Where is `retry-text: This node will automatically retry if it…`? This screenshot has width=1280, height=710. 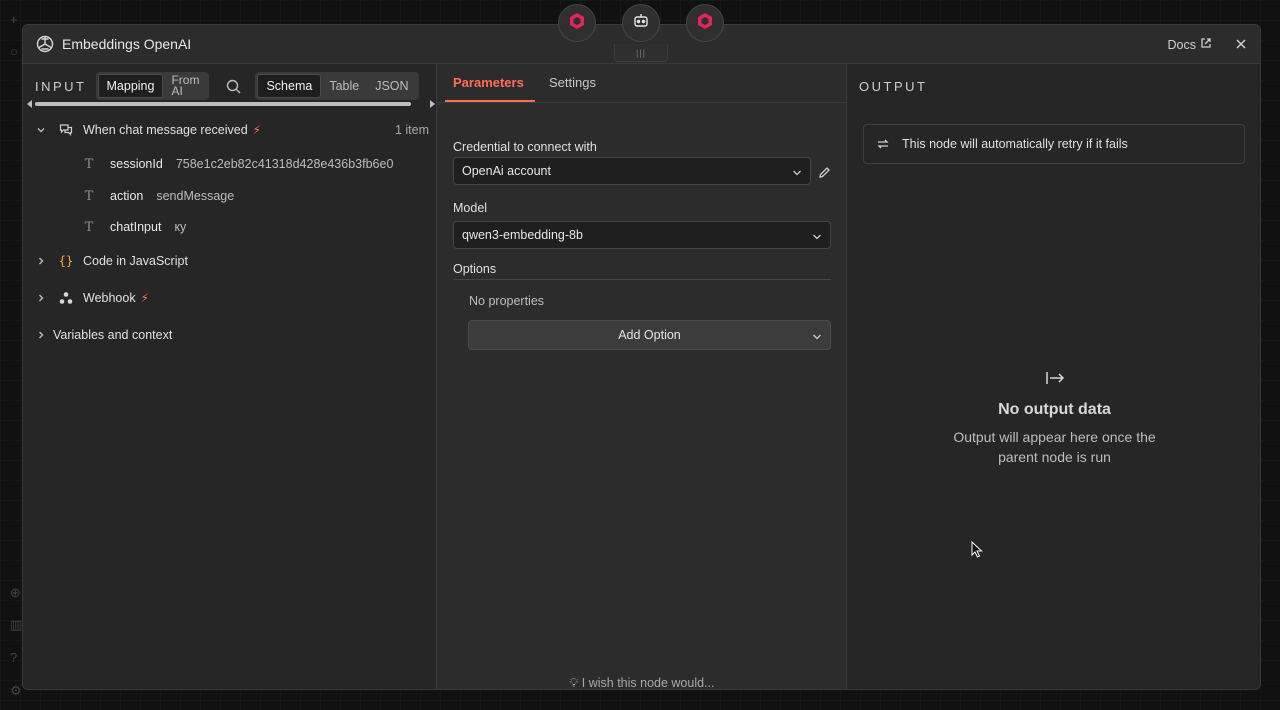 retry-text: This node will automatically retry if it… is located at coordinates (1015, 144).